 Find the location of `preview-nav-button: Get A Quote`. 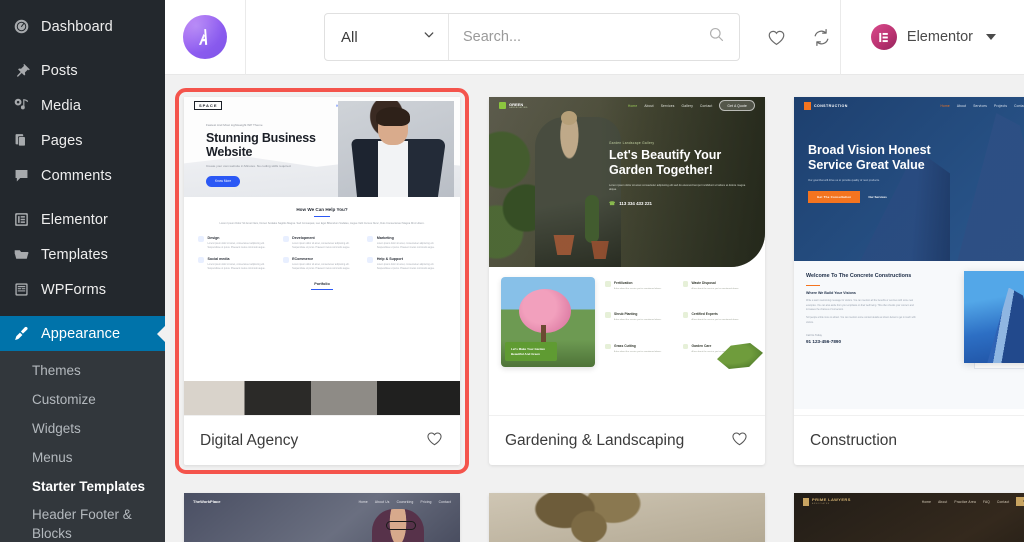

preview-nav-button: Get A Quote is located at coordinates (737, 105).